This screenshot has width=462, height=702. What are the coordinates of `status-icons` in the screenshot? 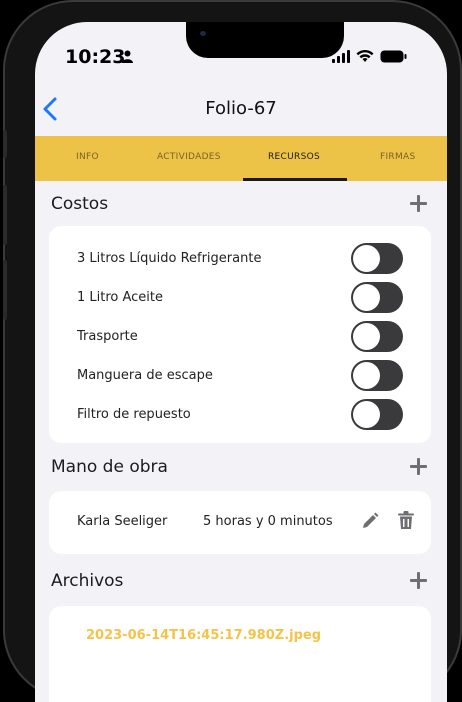 It's located at (369, 56).